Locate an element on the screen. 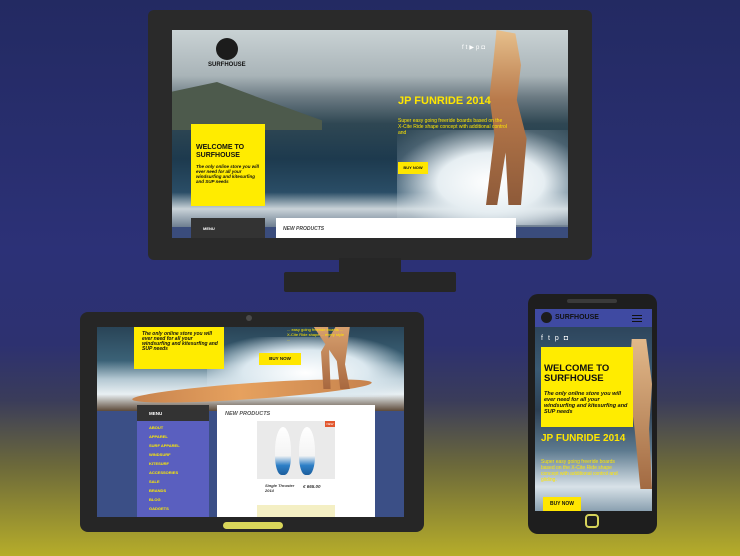  menu-item-surf-apparel: SURF APPAREL is located at coordinates (164, 445).